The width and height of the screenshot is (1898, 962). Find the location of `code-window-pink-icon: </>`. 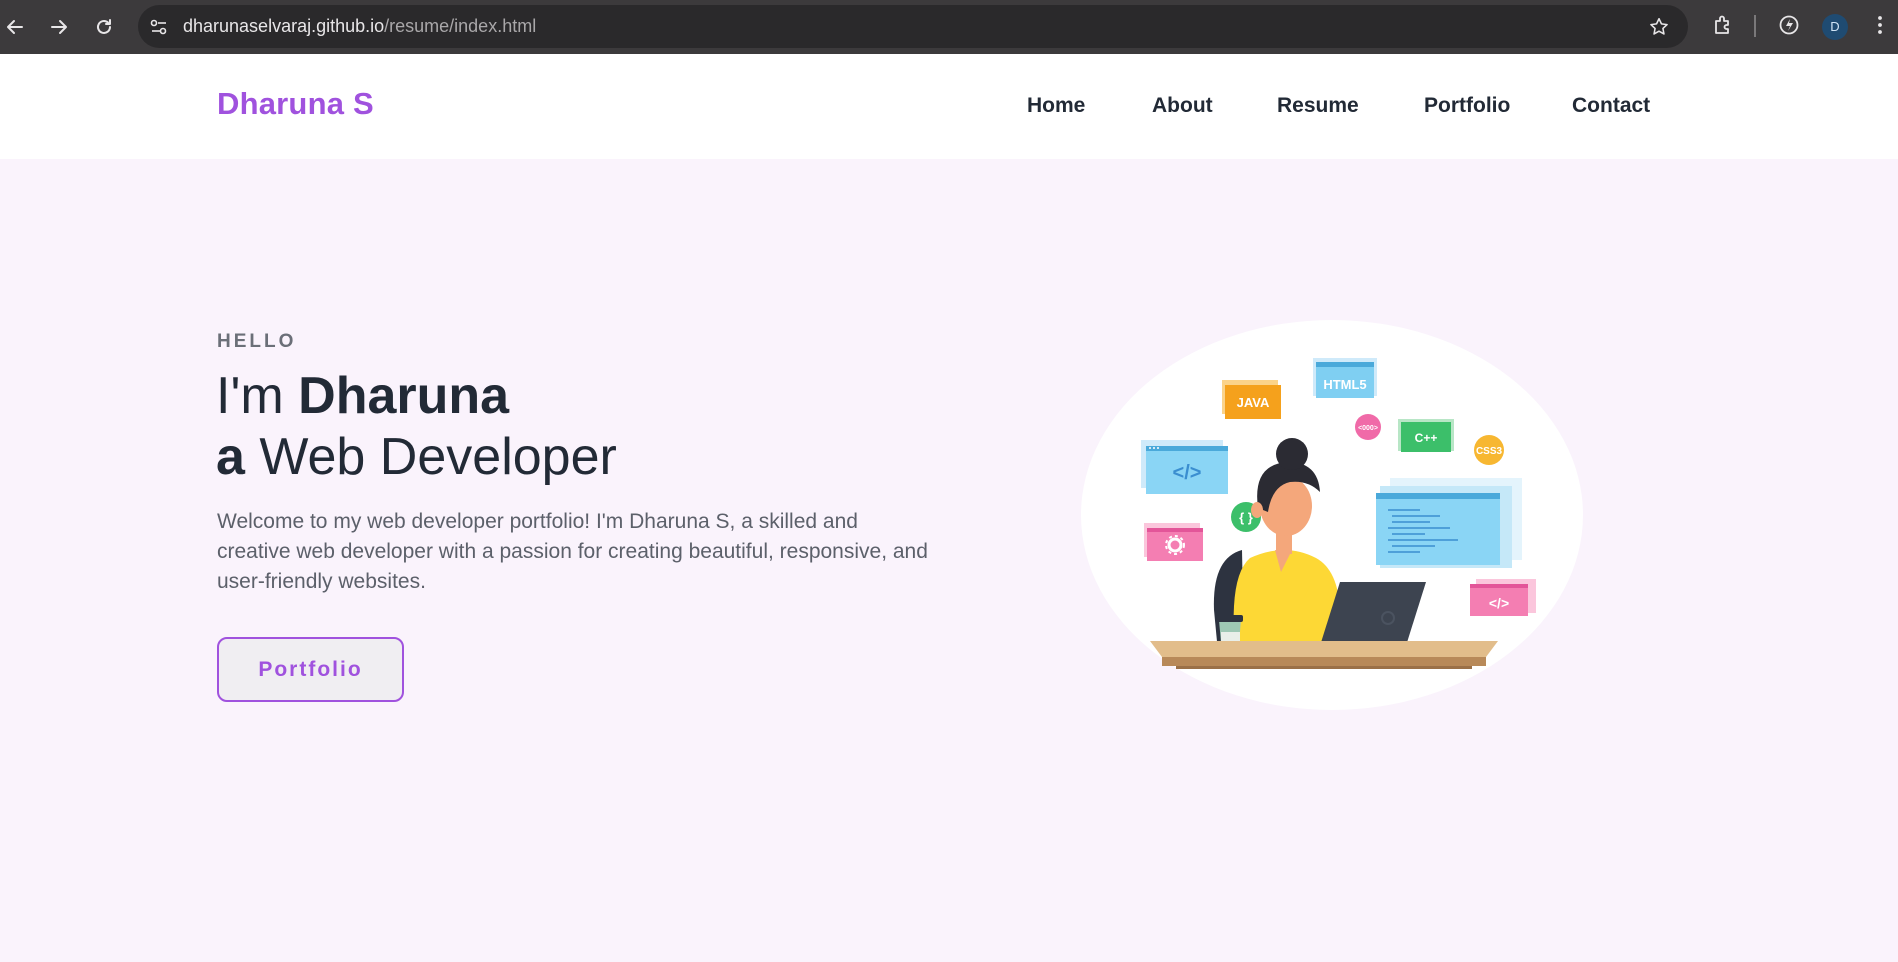

code-window-pink-icon: </> is located at coordinates (1503, 597).